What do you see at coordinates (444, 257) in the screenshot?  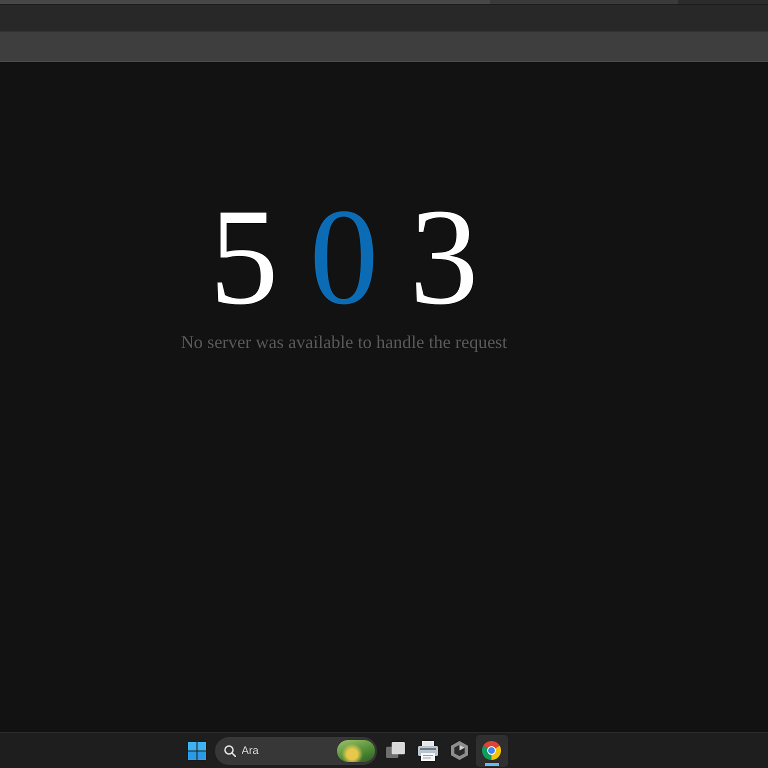 I see `error-code-digit: 3` at bounding box center [444, 257].